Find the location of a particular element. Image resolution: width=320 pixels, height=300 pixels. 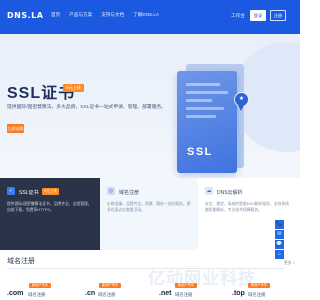

domain-item-cn: 新用户专享 .cn 域名注册 is located at coordinates (115, 291).